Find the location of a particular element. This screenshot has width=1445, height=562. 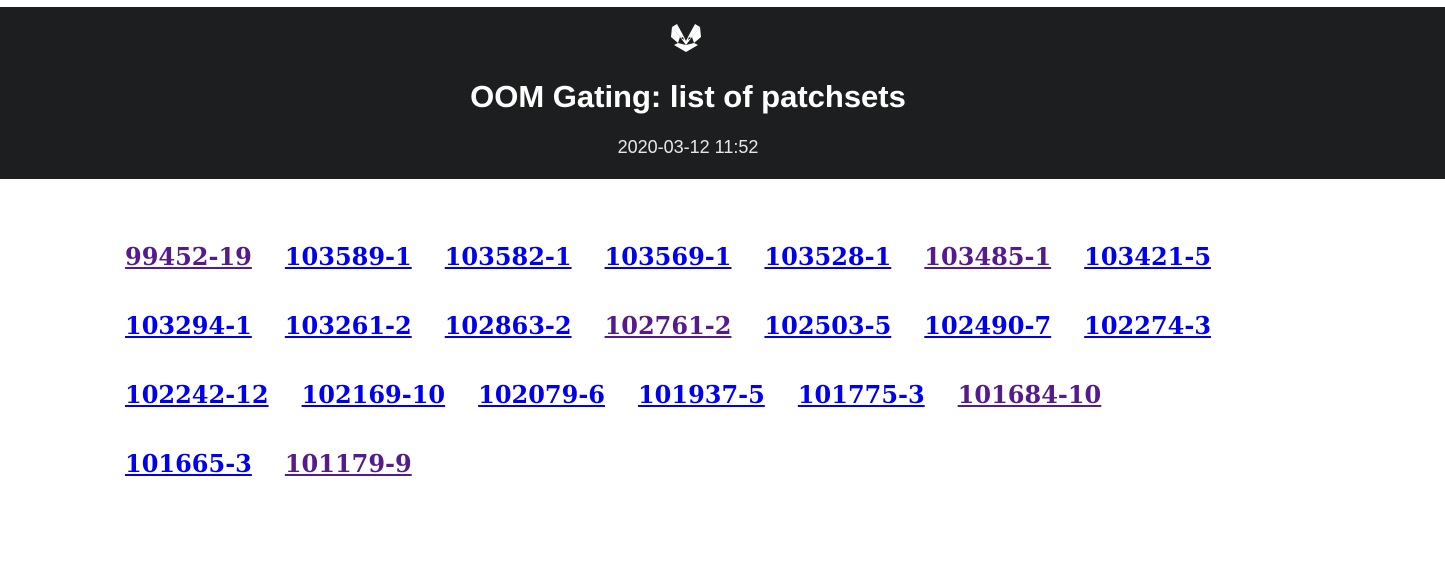

patchset-link: 103261-2 is located at coordinates (348, 345).